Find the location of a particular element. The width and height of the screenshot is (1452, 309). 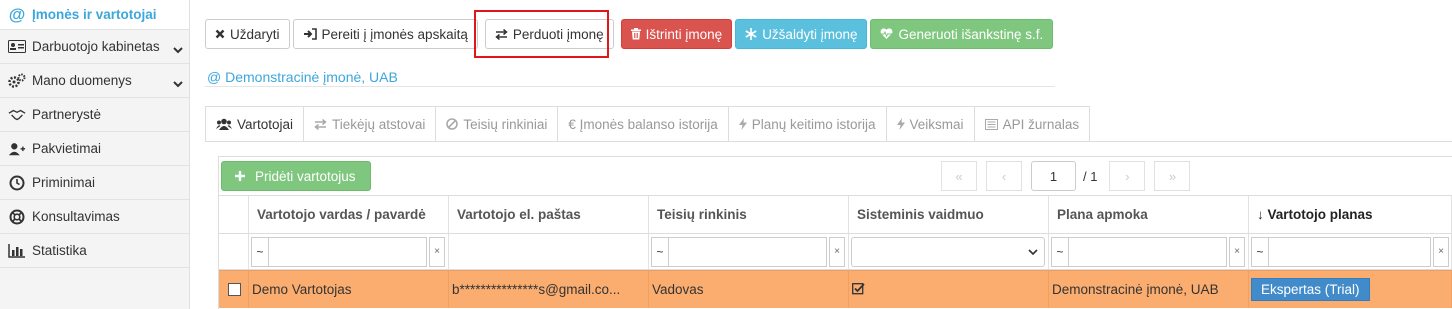

lifebuoy-icon is located at coordinates (17, 217).